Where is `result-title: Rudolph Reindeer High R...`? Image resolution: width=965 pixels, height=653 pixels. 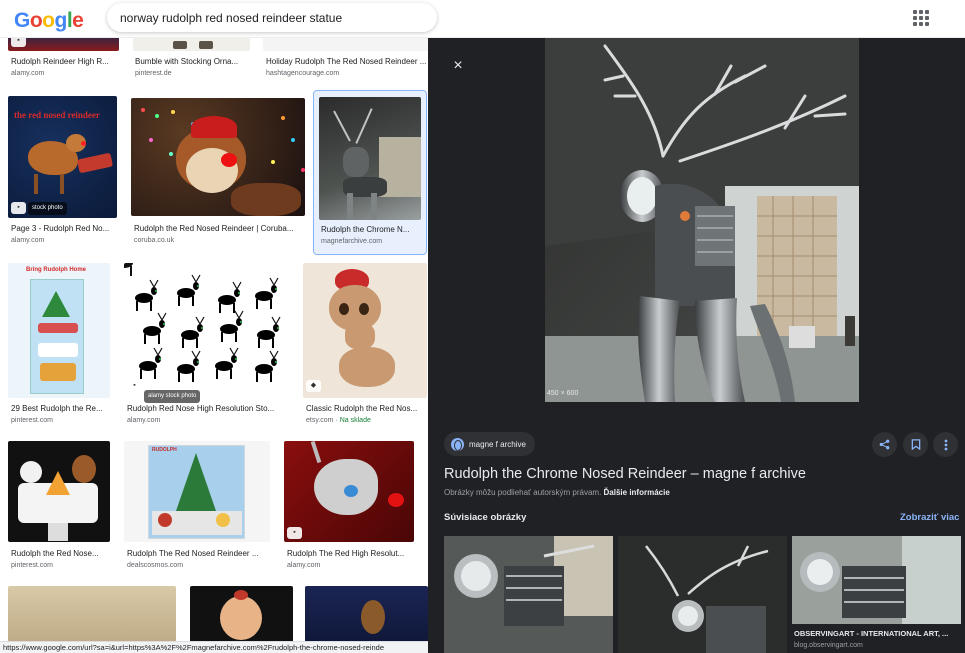 result-title: Rudolph Reindeer High R... is located at coordinates (60, 61).